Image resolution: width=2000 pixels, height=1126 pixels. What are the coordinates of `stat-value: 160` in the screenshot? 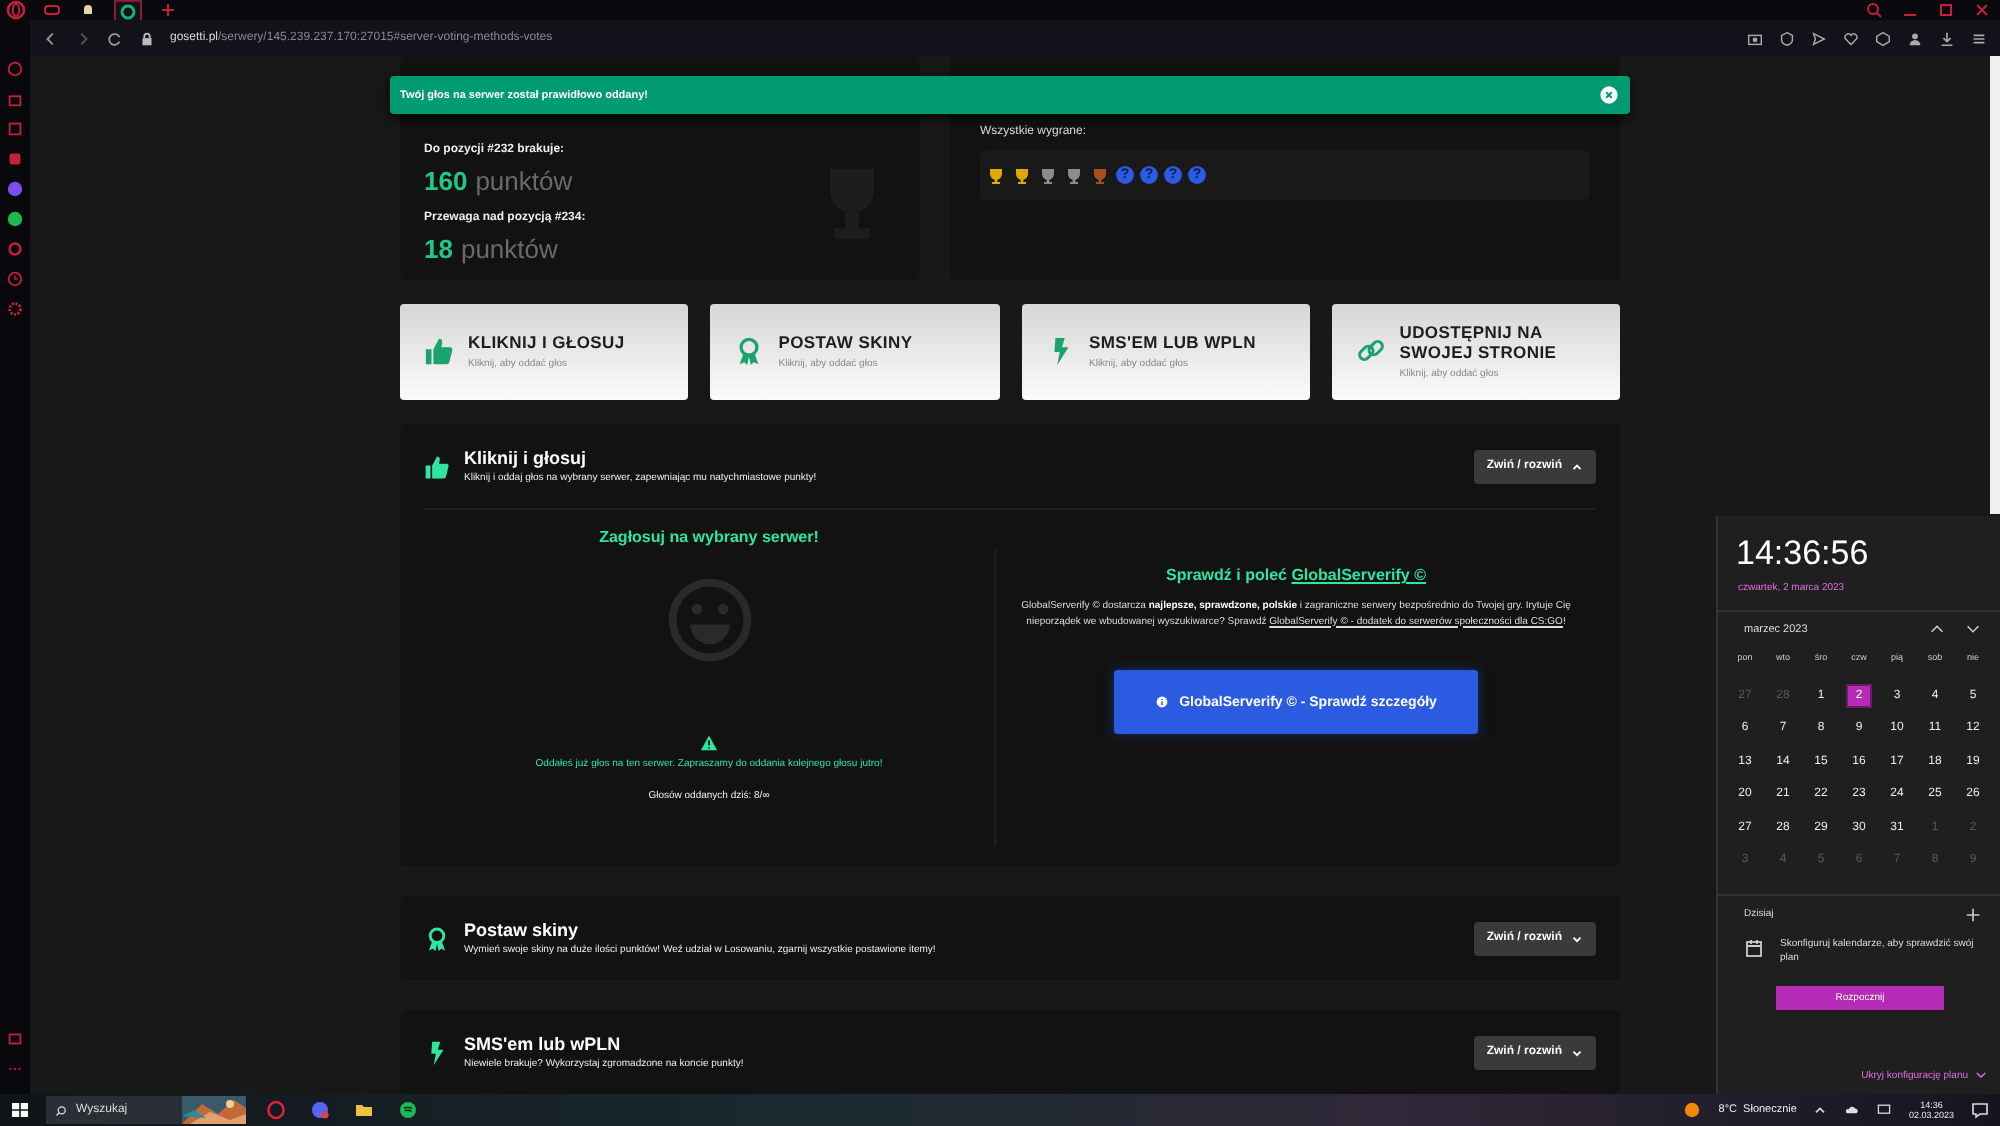 It's located at (446, 181).